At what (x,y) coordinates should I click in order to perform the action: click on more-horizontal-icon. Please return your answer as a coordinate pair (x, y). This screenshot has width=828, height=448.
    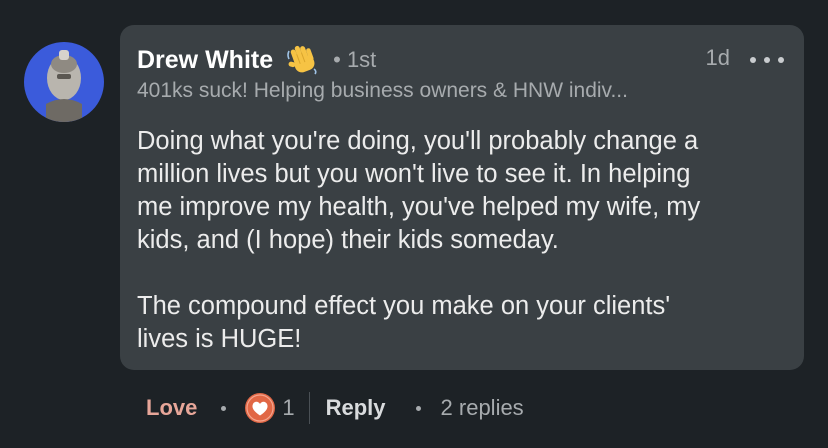
    Looking at the image, I should click on (767, 60).